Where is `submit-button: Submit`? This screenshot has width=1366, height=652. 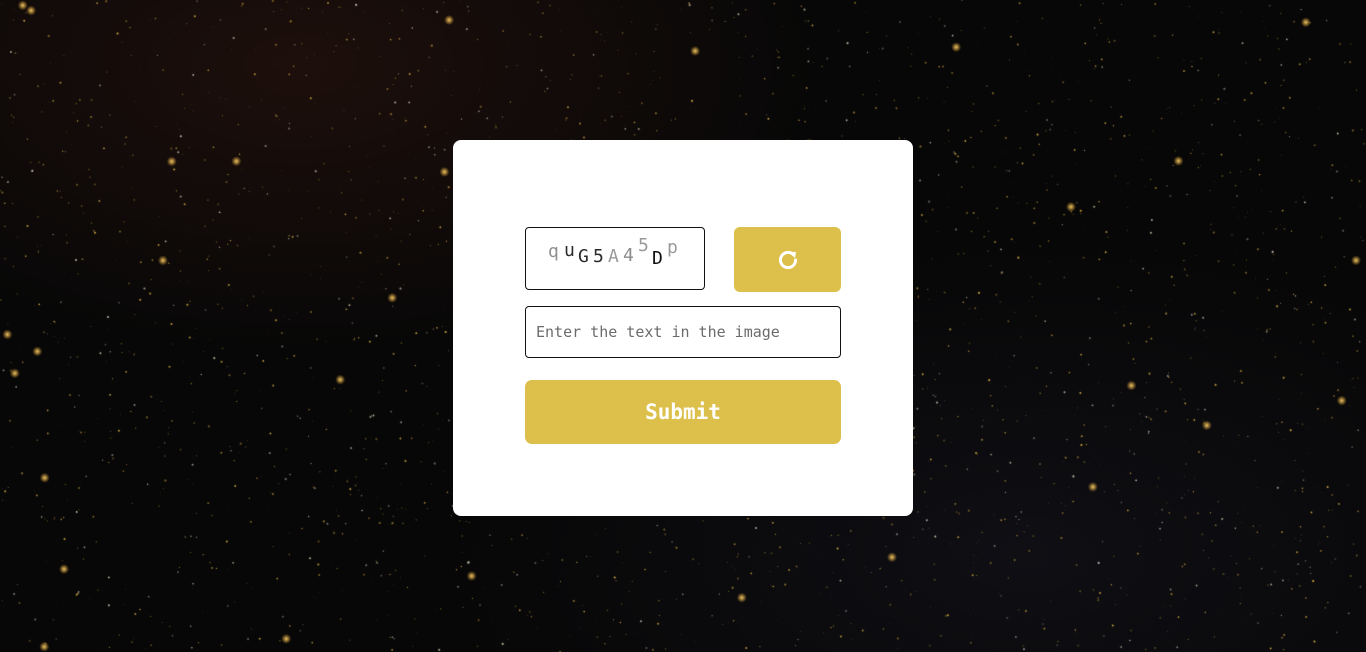
submit-button: Submit is located at coordinates (683, 412).